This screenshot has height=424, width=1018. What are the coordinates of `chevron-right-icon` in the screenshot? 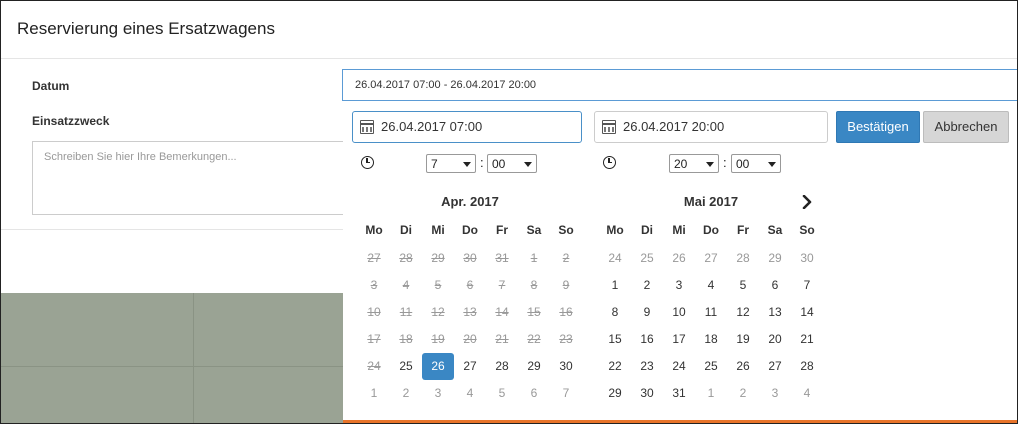 It's located at (807, 202).